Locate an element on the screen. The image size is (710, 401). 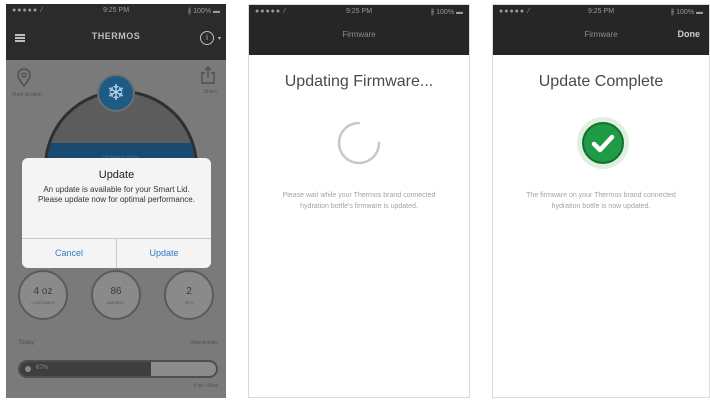
dialog-title: Update is located at coordinates (116, 175).